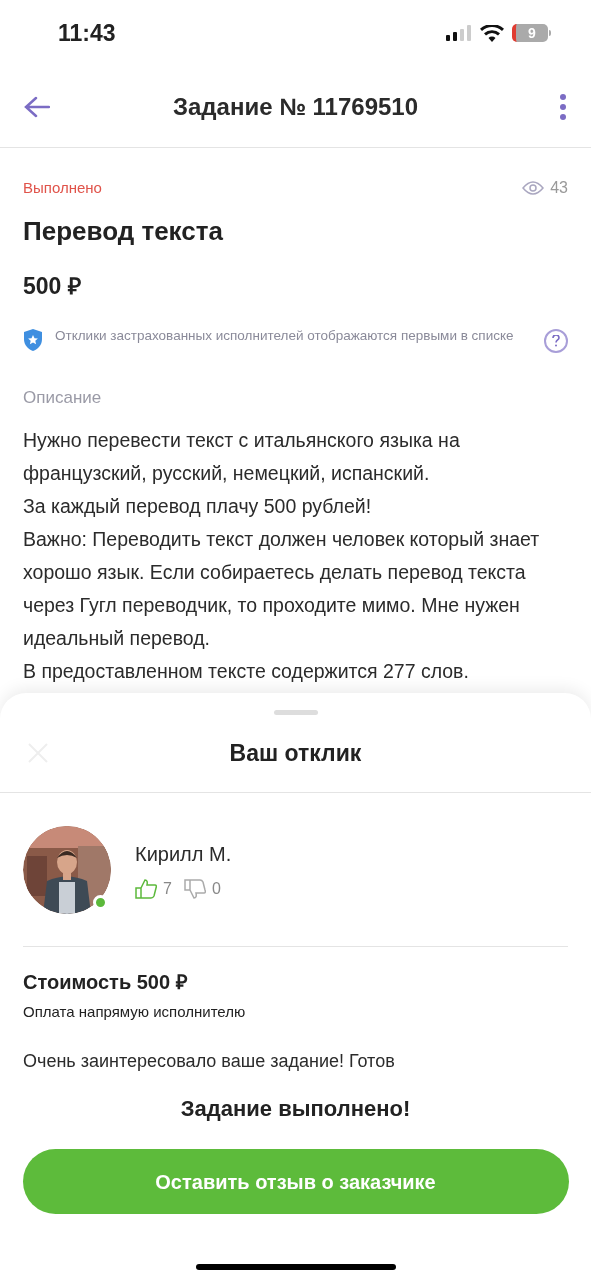 The width and height of the screenshot is (591, 1280). Describe the element at coordinates (87, 33) in the screenshot. I see `status-time: 11:43` at that location.